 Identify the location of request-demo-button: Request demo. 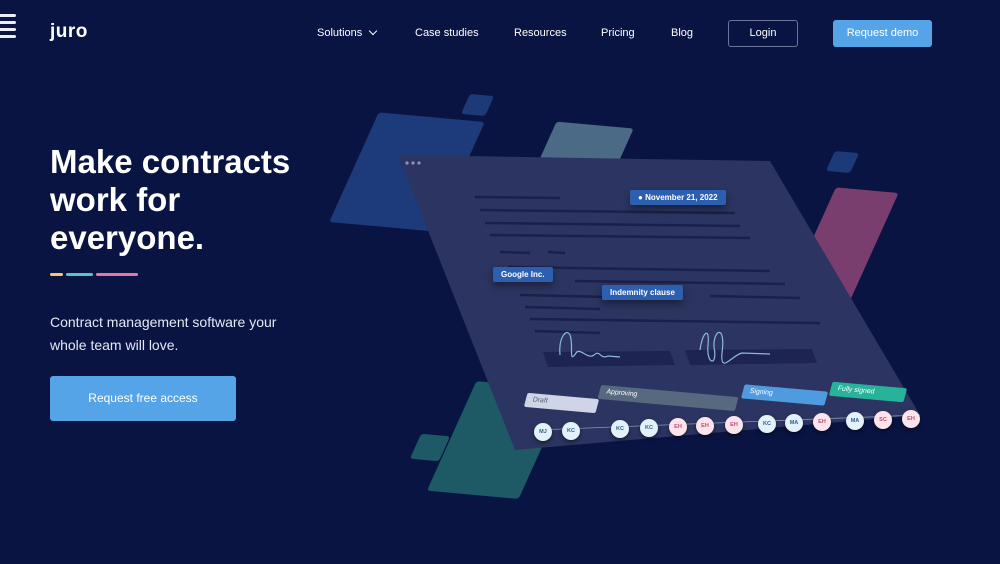
(882, 33).